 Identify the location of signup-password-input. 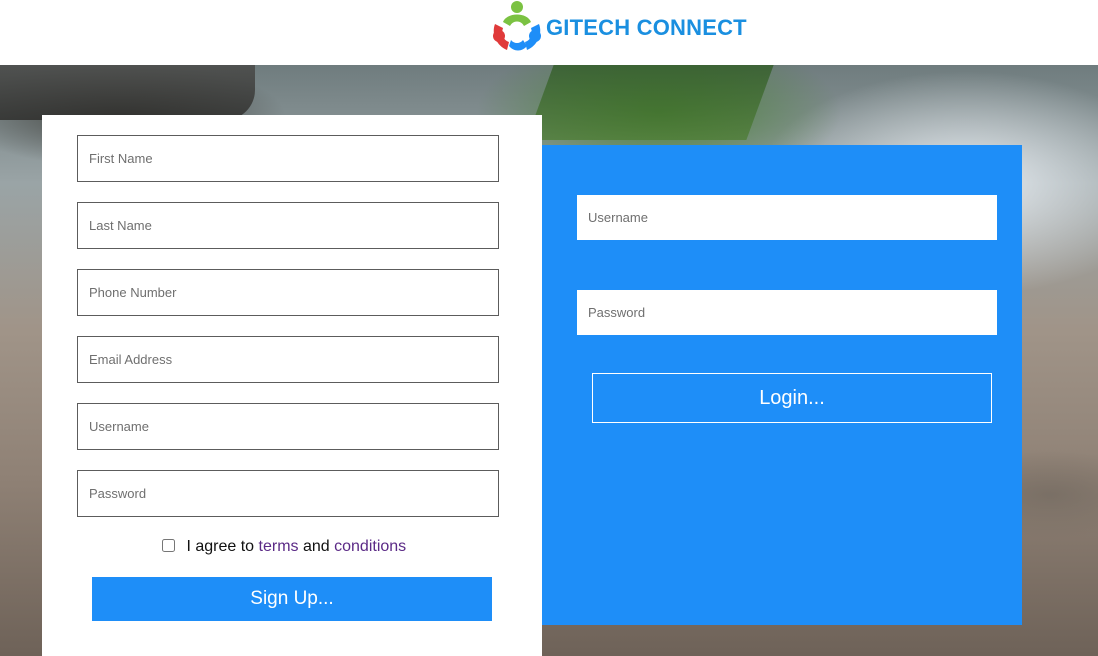
(288, 493).